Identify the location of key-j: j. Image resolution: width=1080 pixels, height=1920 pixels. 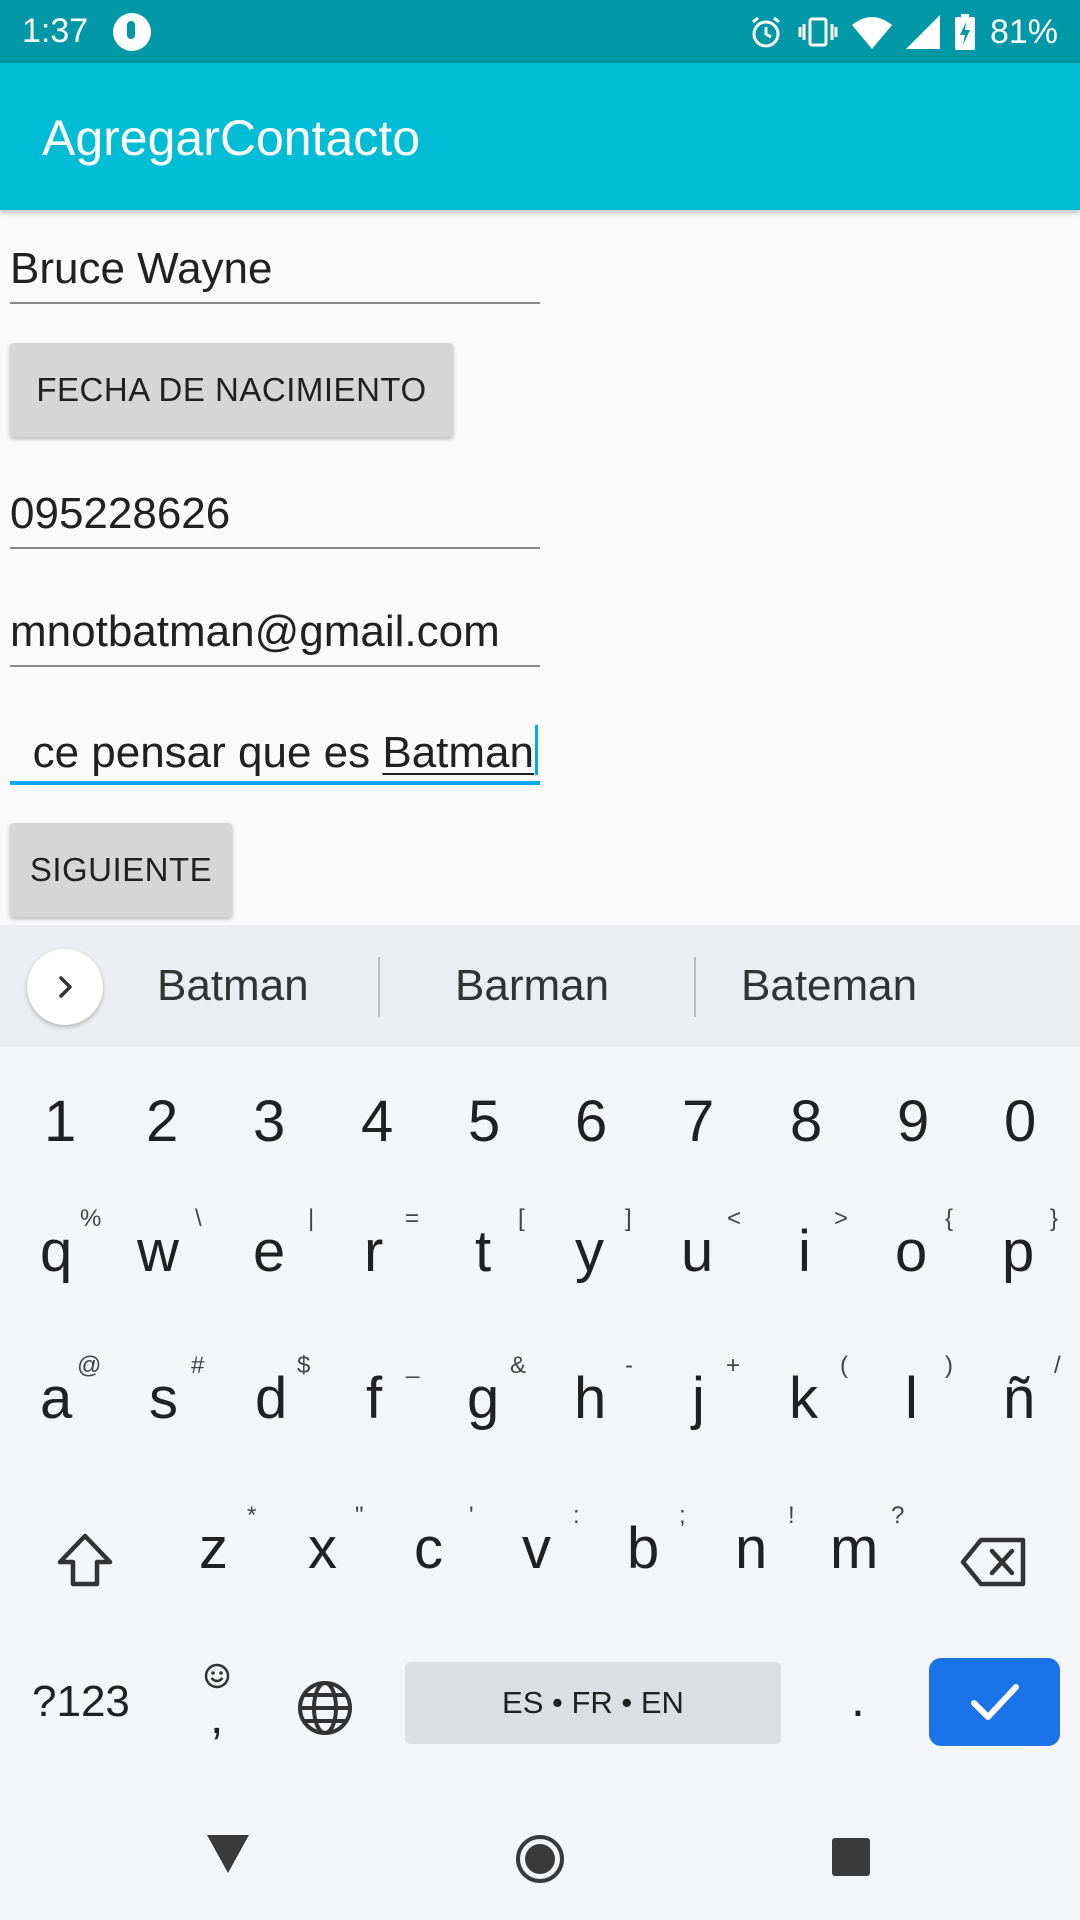
(698, 1398).